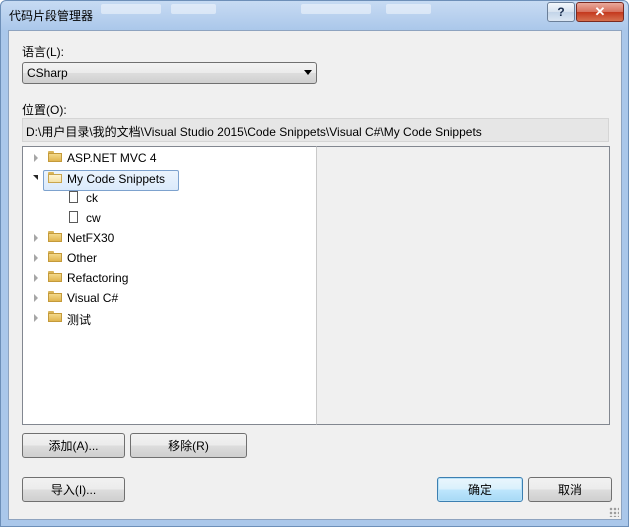 Image resolution: width=629 pixels, height=527 pixels. I want to click on language-selected-value: CSharp, so click(47, 73).